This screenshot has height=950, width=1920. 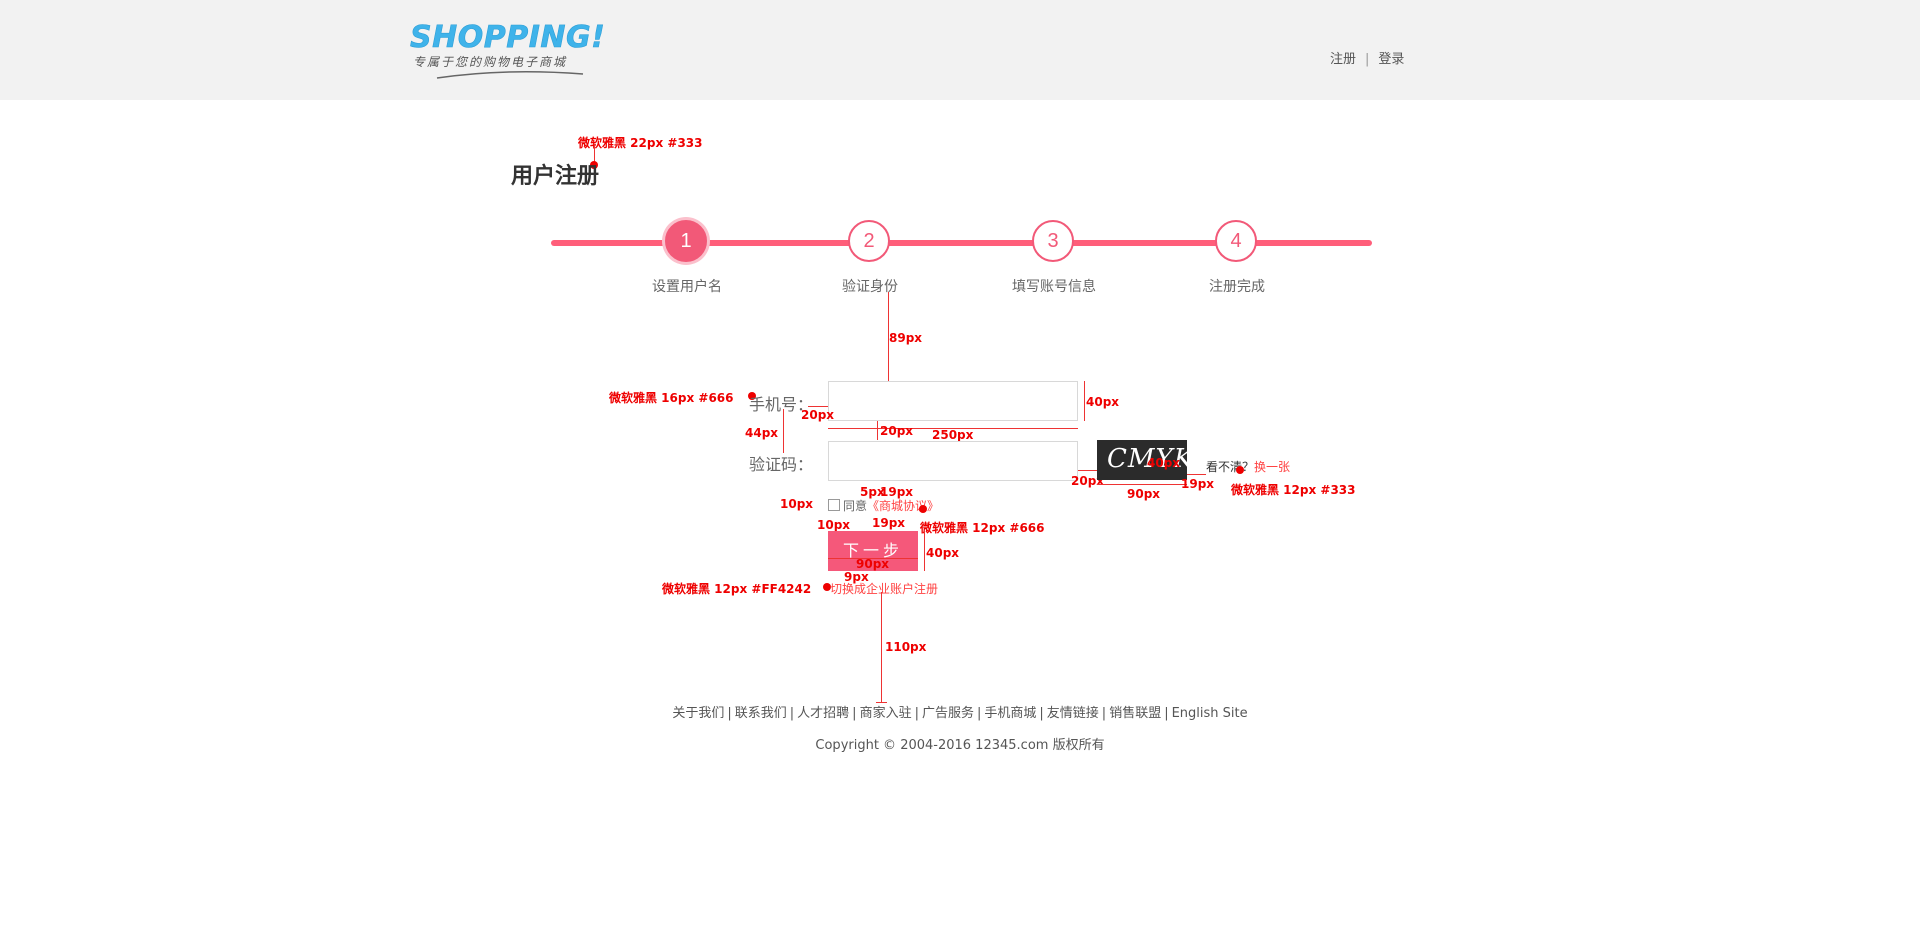 What do you see at coordinates (870, 287) in the screenshot?
I see `step-2-label: 验证身份` at bounding box center [870, 287].